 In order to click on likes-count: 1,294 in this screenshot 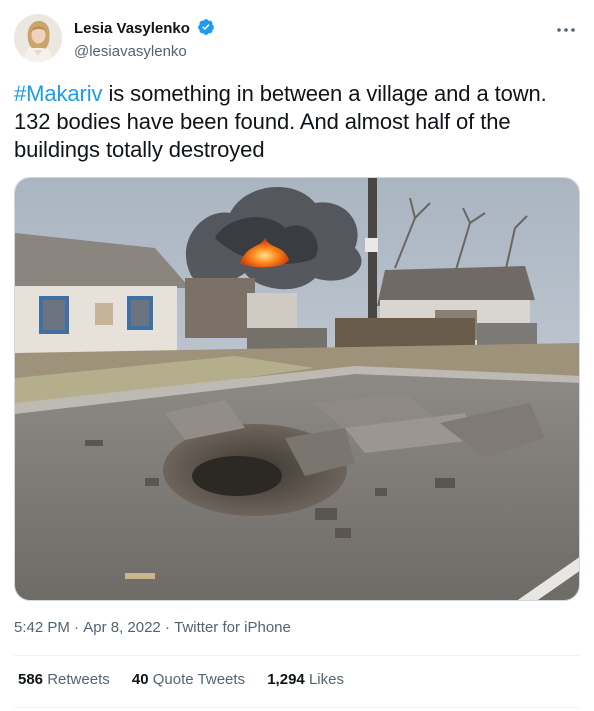, I will do `click(286, 679)`.